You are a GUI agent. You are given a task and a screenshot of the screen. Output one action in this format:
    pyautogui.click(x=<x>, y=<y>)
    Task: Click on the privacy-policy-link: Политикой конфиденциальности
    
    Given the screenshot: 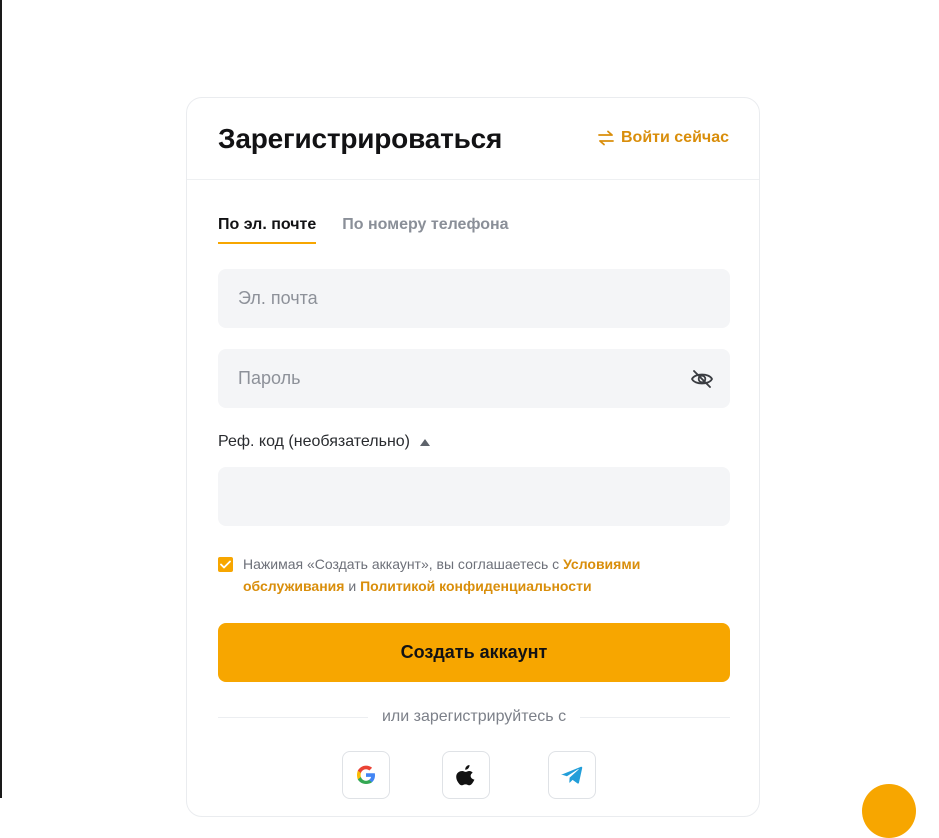 What is the action you would take?
    pyautogui.click(x=476, y=586)
    